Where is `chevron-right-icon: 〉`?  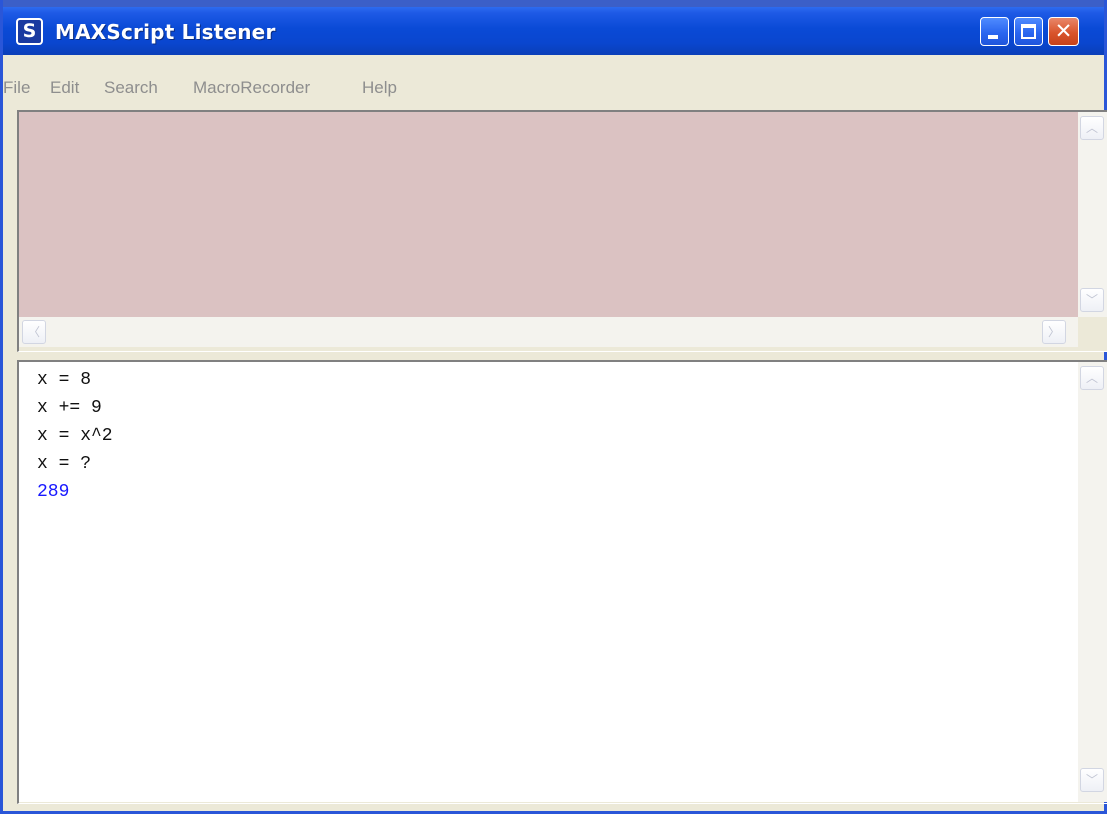
chevron-right-icon: 〉 is located at coordinates (1053, 332).